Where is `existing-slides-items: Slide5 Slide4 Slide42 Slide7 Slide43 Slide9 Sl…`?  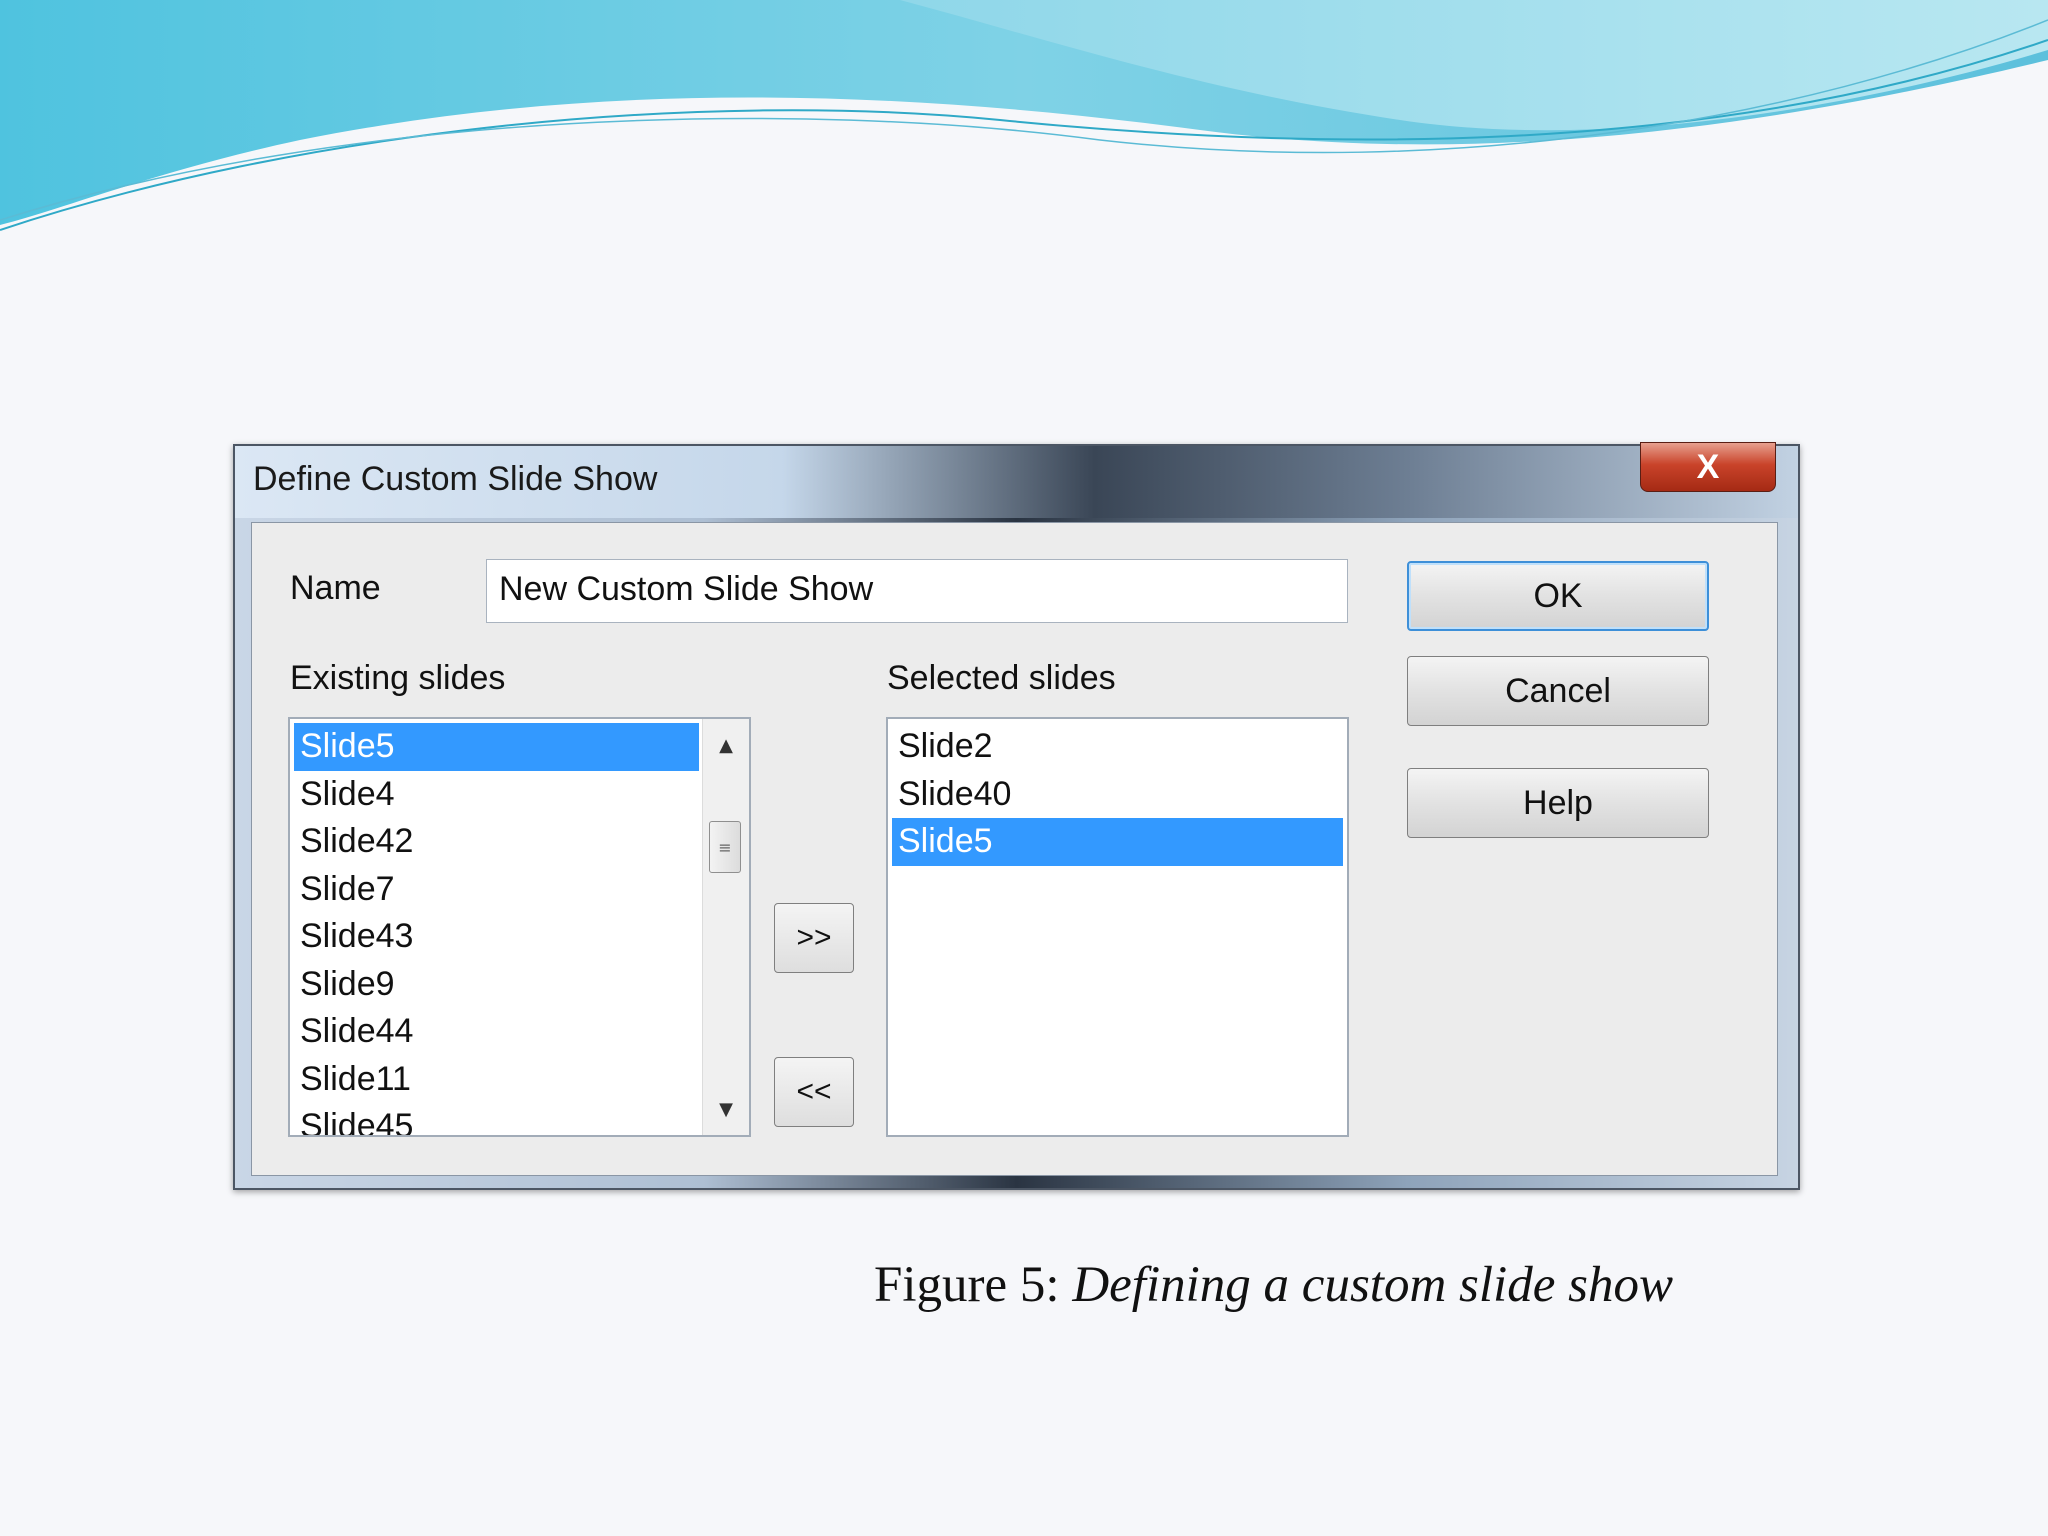 existing-slides-items: Slide5 Slide4 Slide42 Slide7 Slide43 Slide9 Sl… is located at coordinates (496, 929).